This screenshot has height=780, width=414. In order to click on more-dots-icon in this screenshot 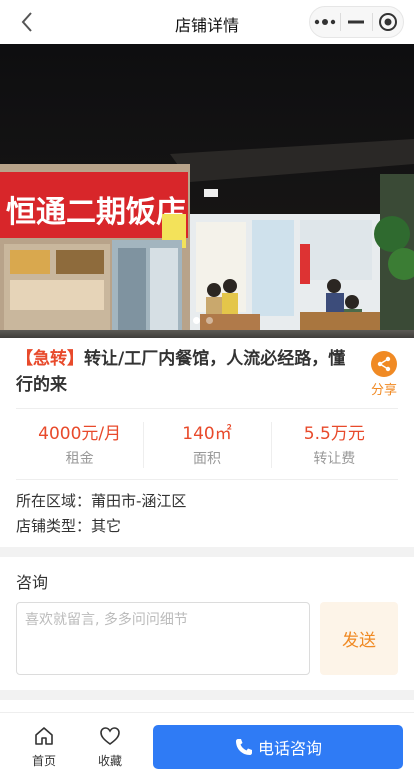, I will do `click(325, 22)`.